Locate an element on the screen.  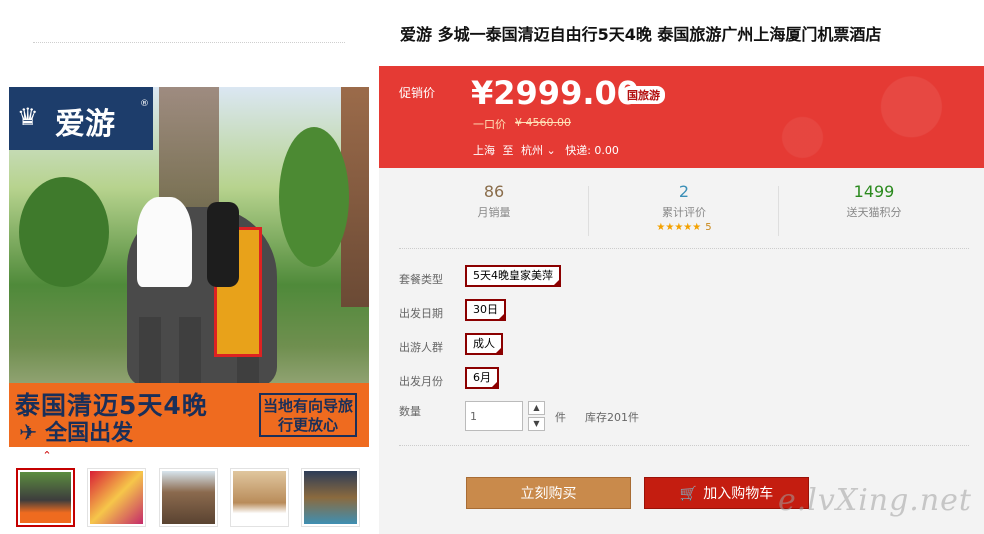
site-watermark: e.lvXing.net is located at coordinates (875, 500).